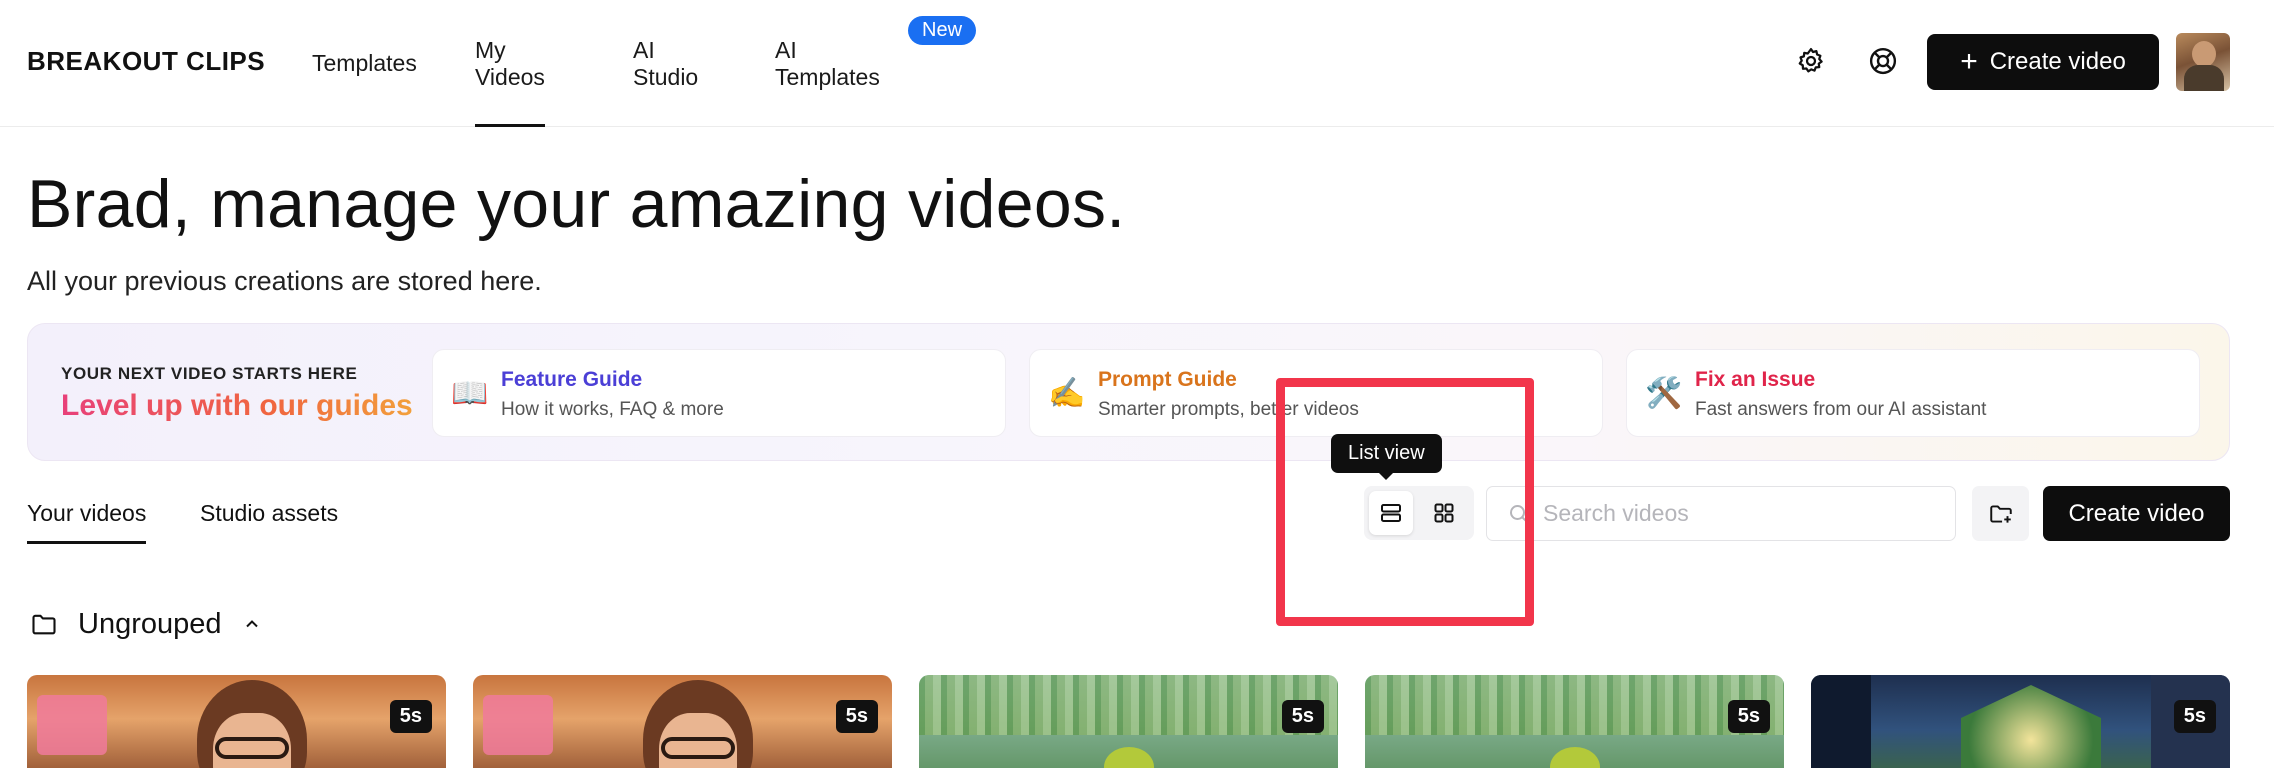  Describe the element at coordinates (2203, 62) in the screenshot. I see `user-avatar` at that location.